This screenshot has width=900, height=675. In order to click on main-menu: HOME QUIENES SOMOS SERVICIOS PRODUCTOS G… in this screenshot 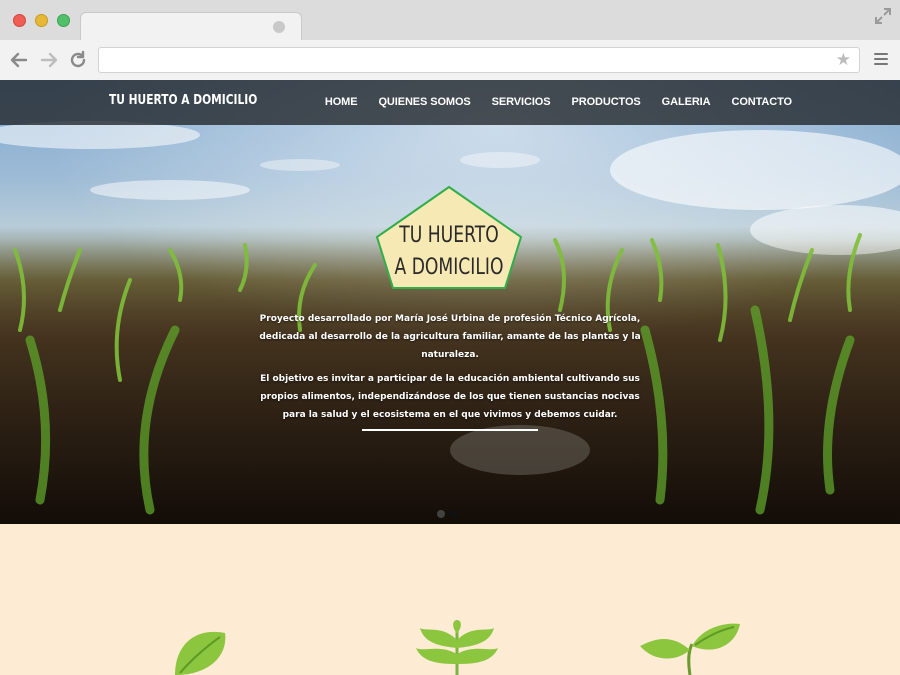, I will do `click(548, 102)`.